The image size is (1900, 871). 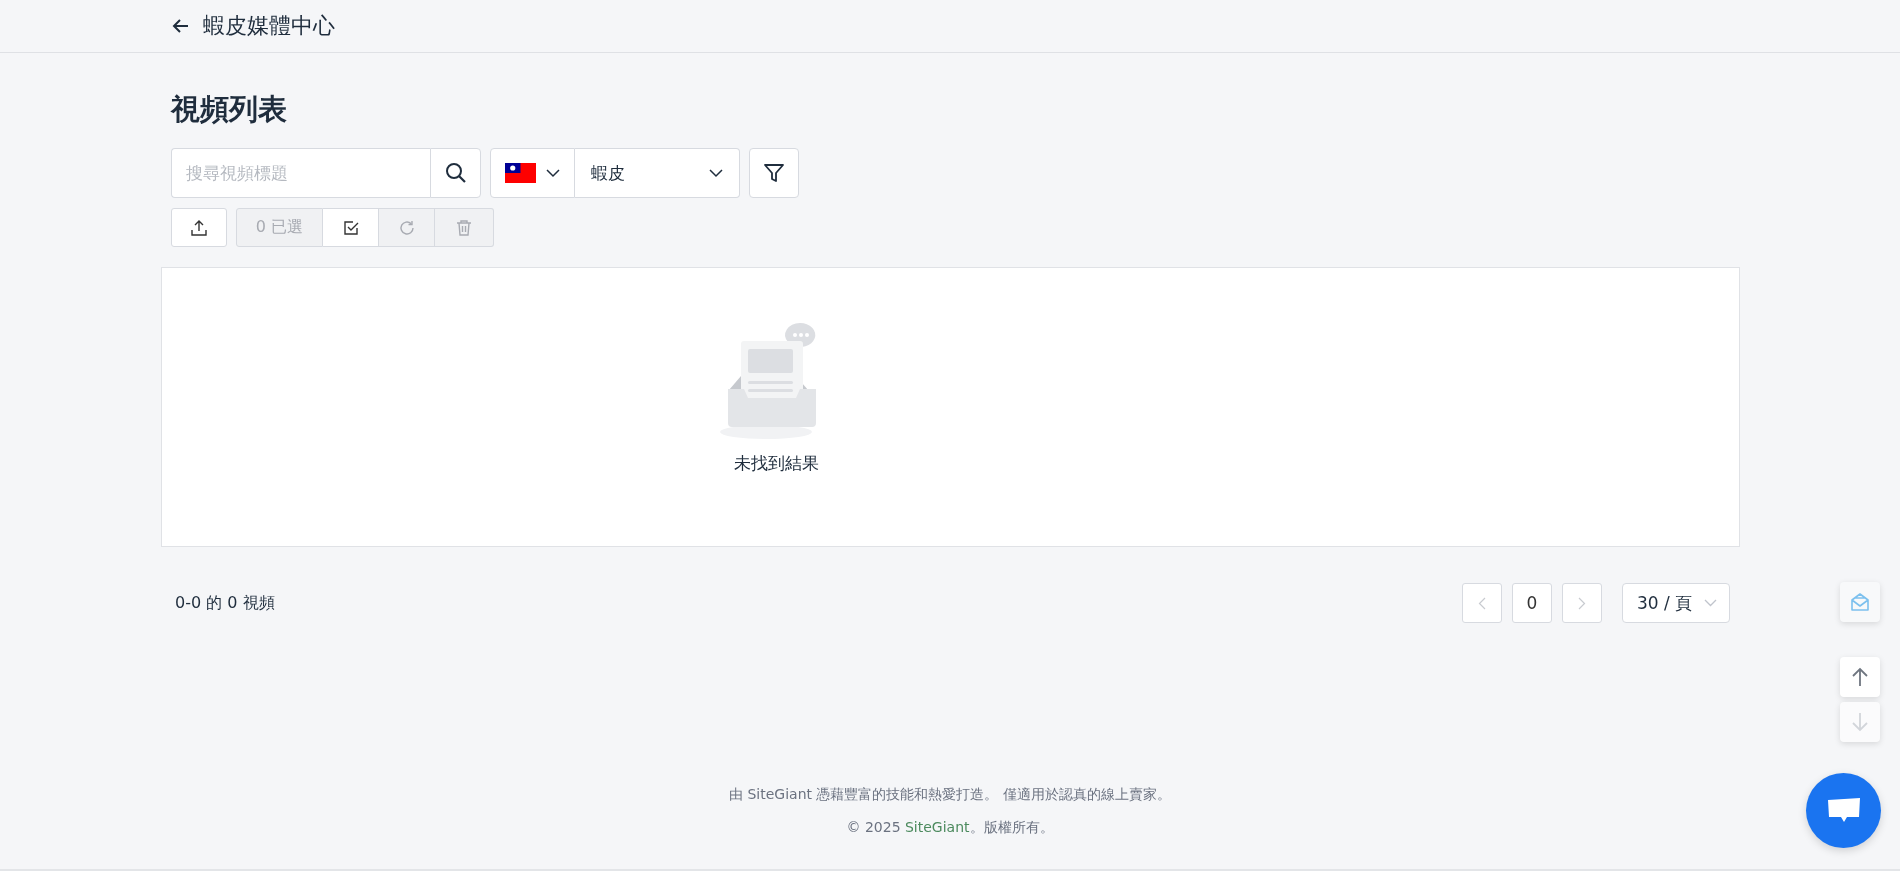 What do you see at coordinates (1860, 602) in the screenshot?
I see `envelope-icon` at bounding box center [1860, 602].